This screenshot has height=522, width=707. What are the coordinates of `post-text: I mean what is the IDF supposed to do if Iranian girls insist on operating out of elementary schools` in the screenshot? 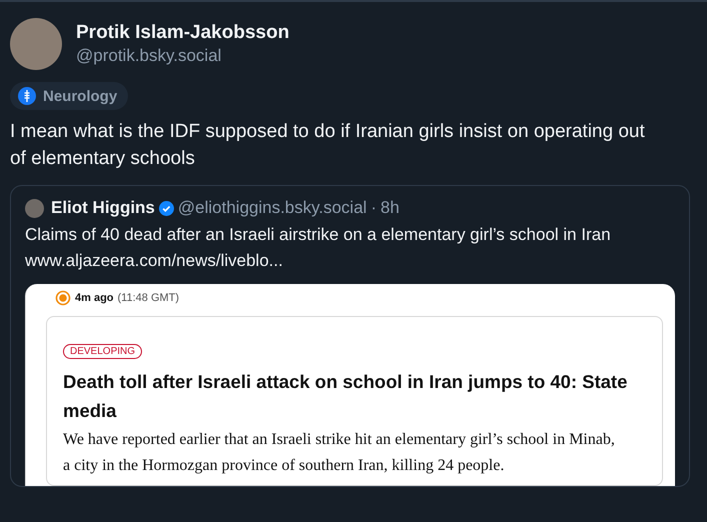 It's located at (328, 145).